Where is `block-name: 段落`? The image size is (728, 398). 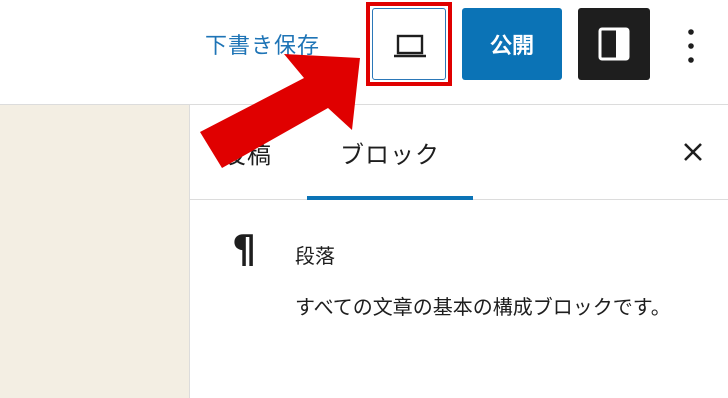
block-name: 段落 is located at coordinates (315, 256).